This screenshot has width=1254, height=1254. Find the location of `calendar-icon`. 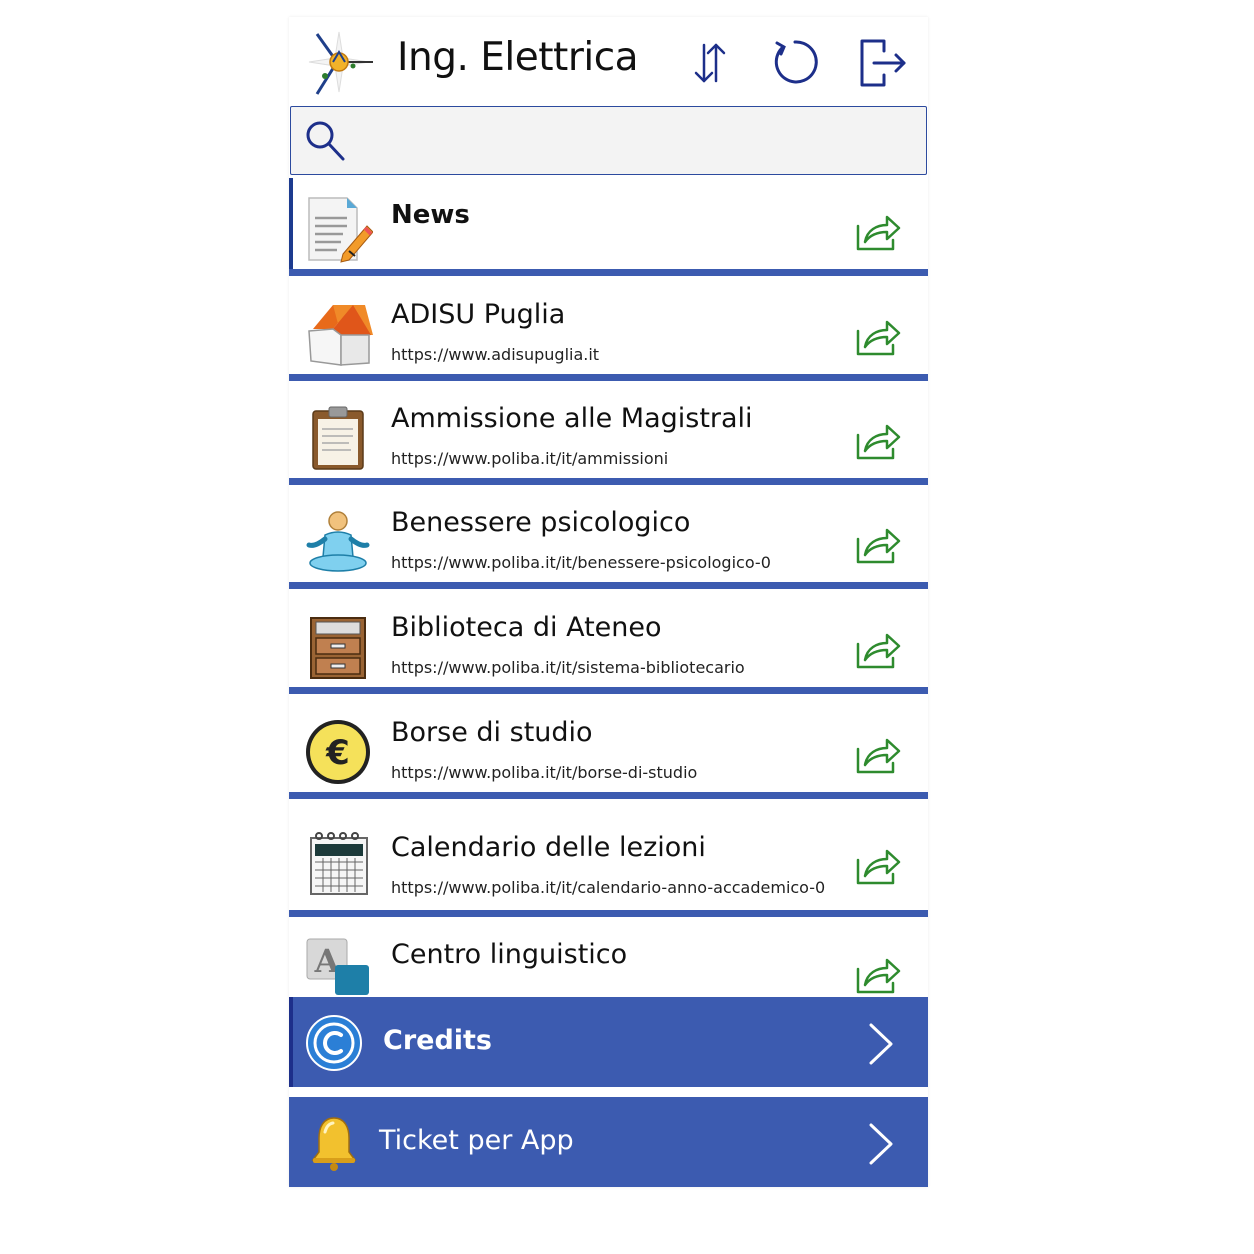

calendar-icon is located at coordinates (338, 865).